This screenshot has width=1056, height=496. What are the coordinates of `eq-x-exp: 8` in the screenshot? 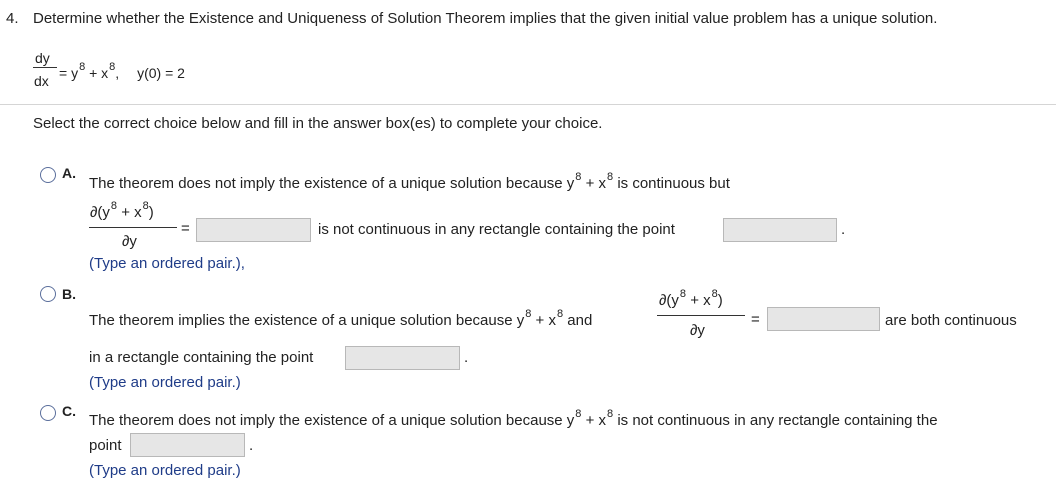 It's located at (112, 67).